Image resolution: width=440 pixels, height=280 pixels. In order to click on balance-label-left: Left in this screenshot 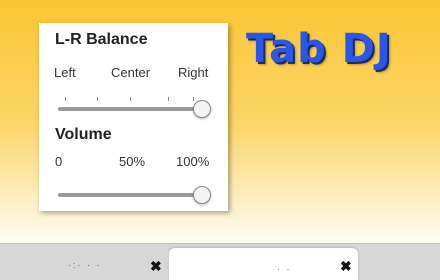, I will do `click(65, 72)`.